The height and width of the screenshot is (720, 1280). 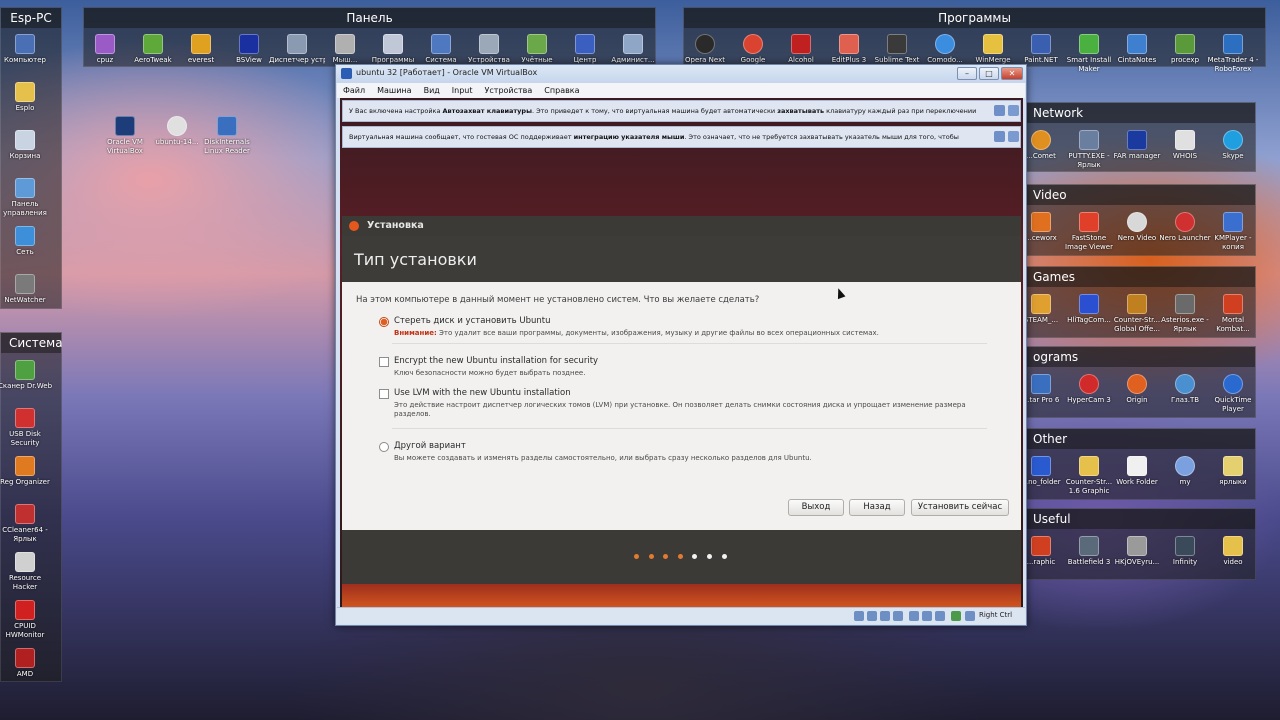 What do you see at coordinates (993, 44) in the screenshot?
I see `winmerge-icon` at bounding box center [993, 44].